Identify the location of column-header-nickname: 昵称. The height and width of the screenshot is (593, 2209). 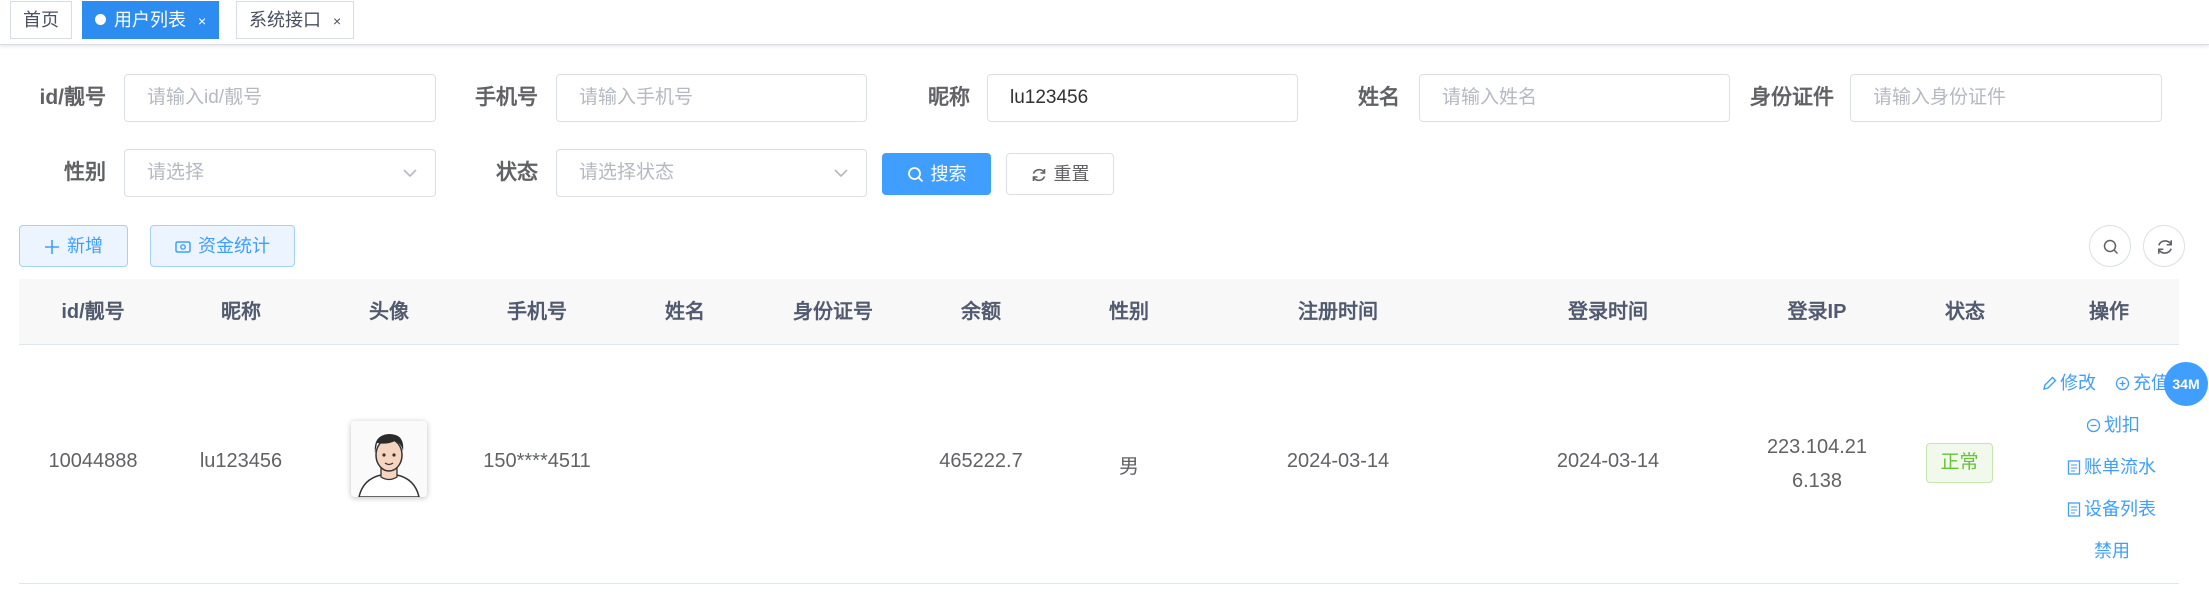
(241, 312).